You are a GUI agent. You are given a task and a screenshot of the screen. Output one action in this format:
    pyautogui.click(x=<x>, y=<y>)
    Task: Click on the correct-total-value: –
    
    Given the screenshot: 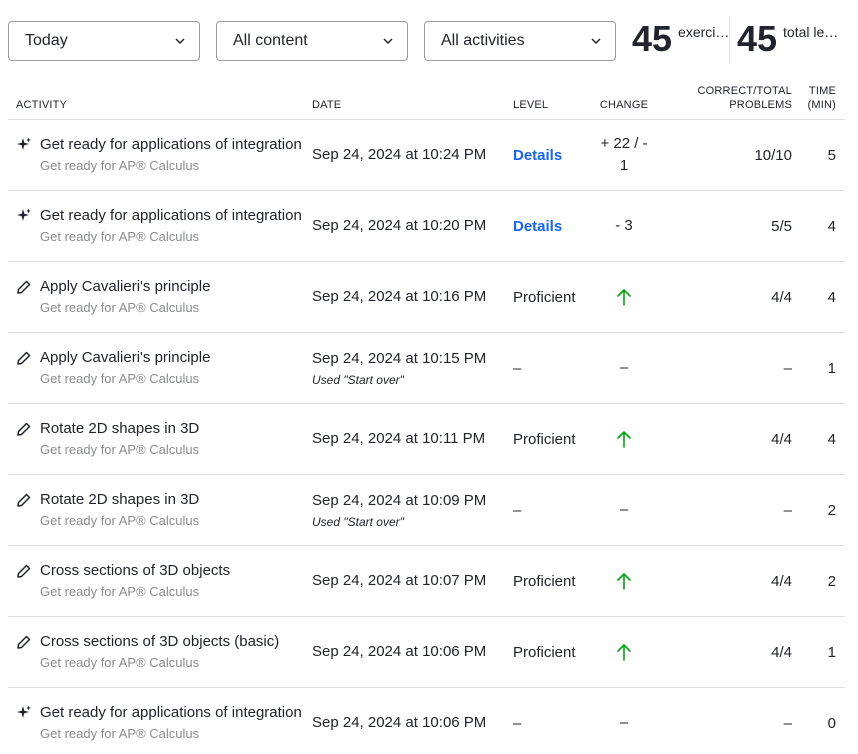 What is the action you would take?
    pyautogui.click(x=787, y=368)
    